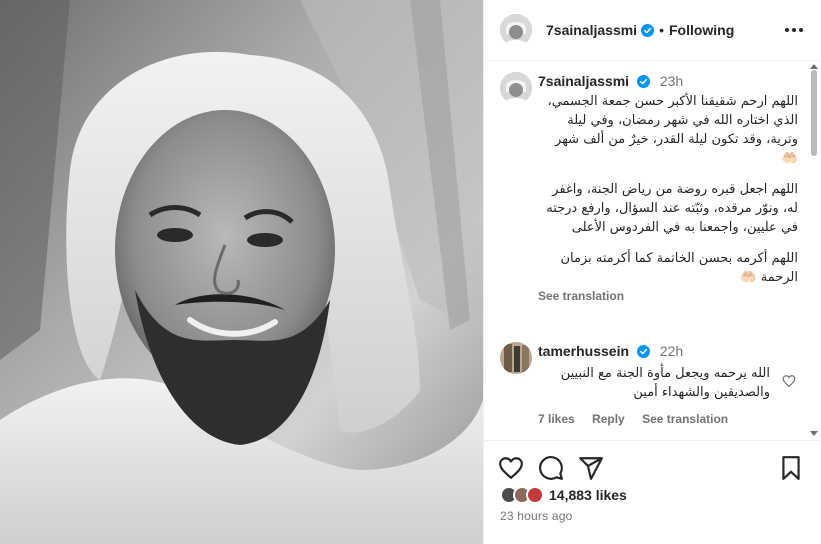 This screenshot has width=821, height=544. What do you see at coordinates (535, 495) in the screenshot?
I see `liker-avatar` at bounding box center [535, 495].